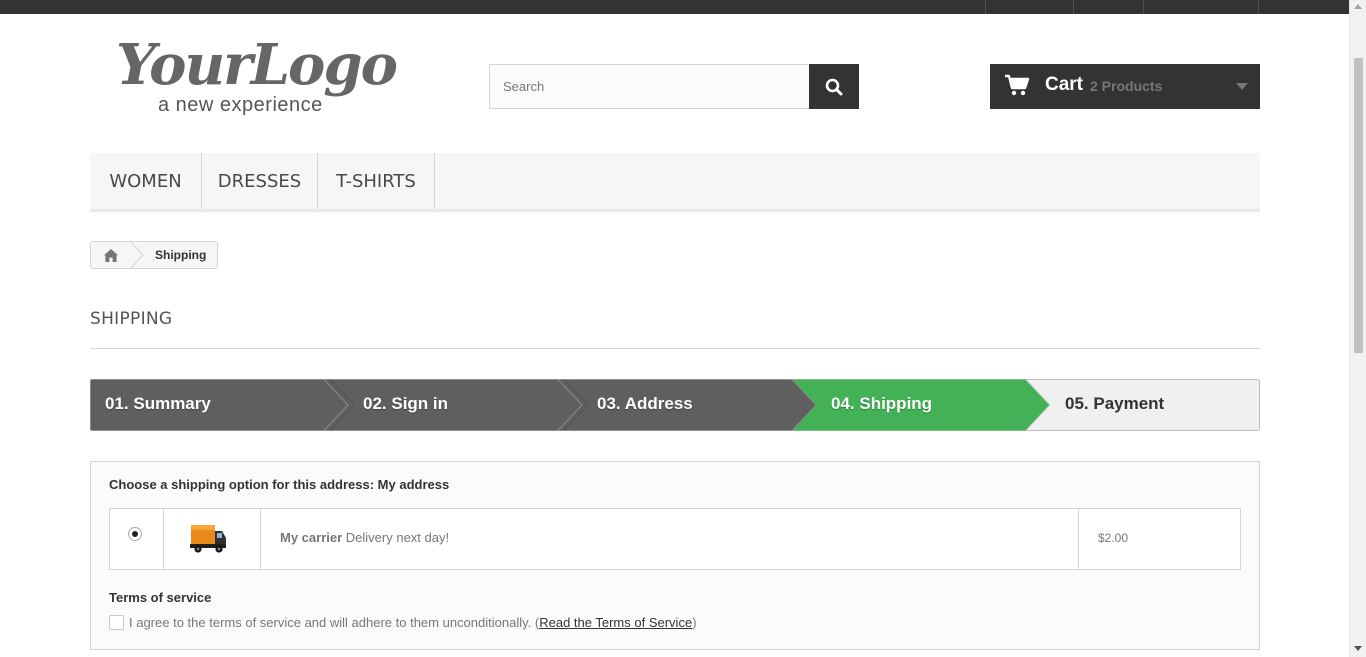 The width and height of the screenshot is (1366, 657). What do you see at coordinates (137, 255) in the screenshot?
I see `breadcrumb-separator-icon` at bounding box center [137, 255].